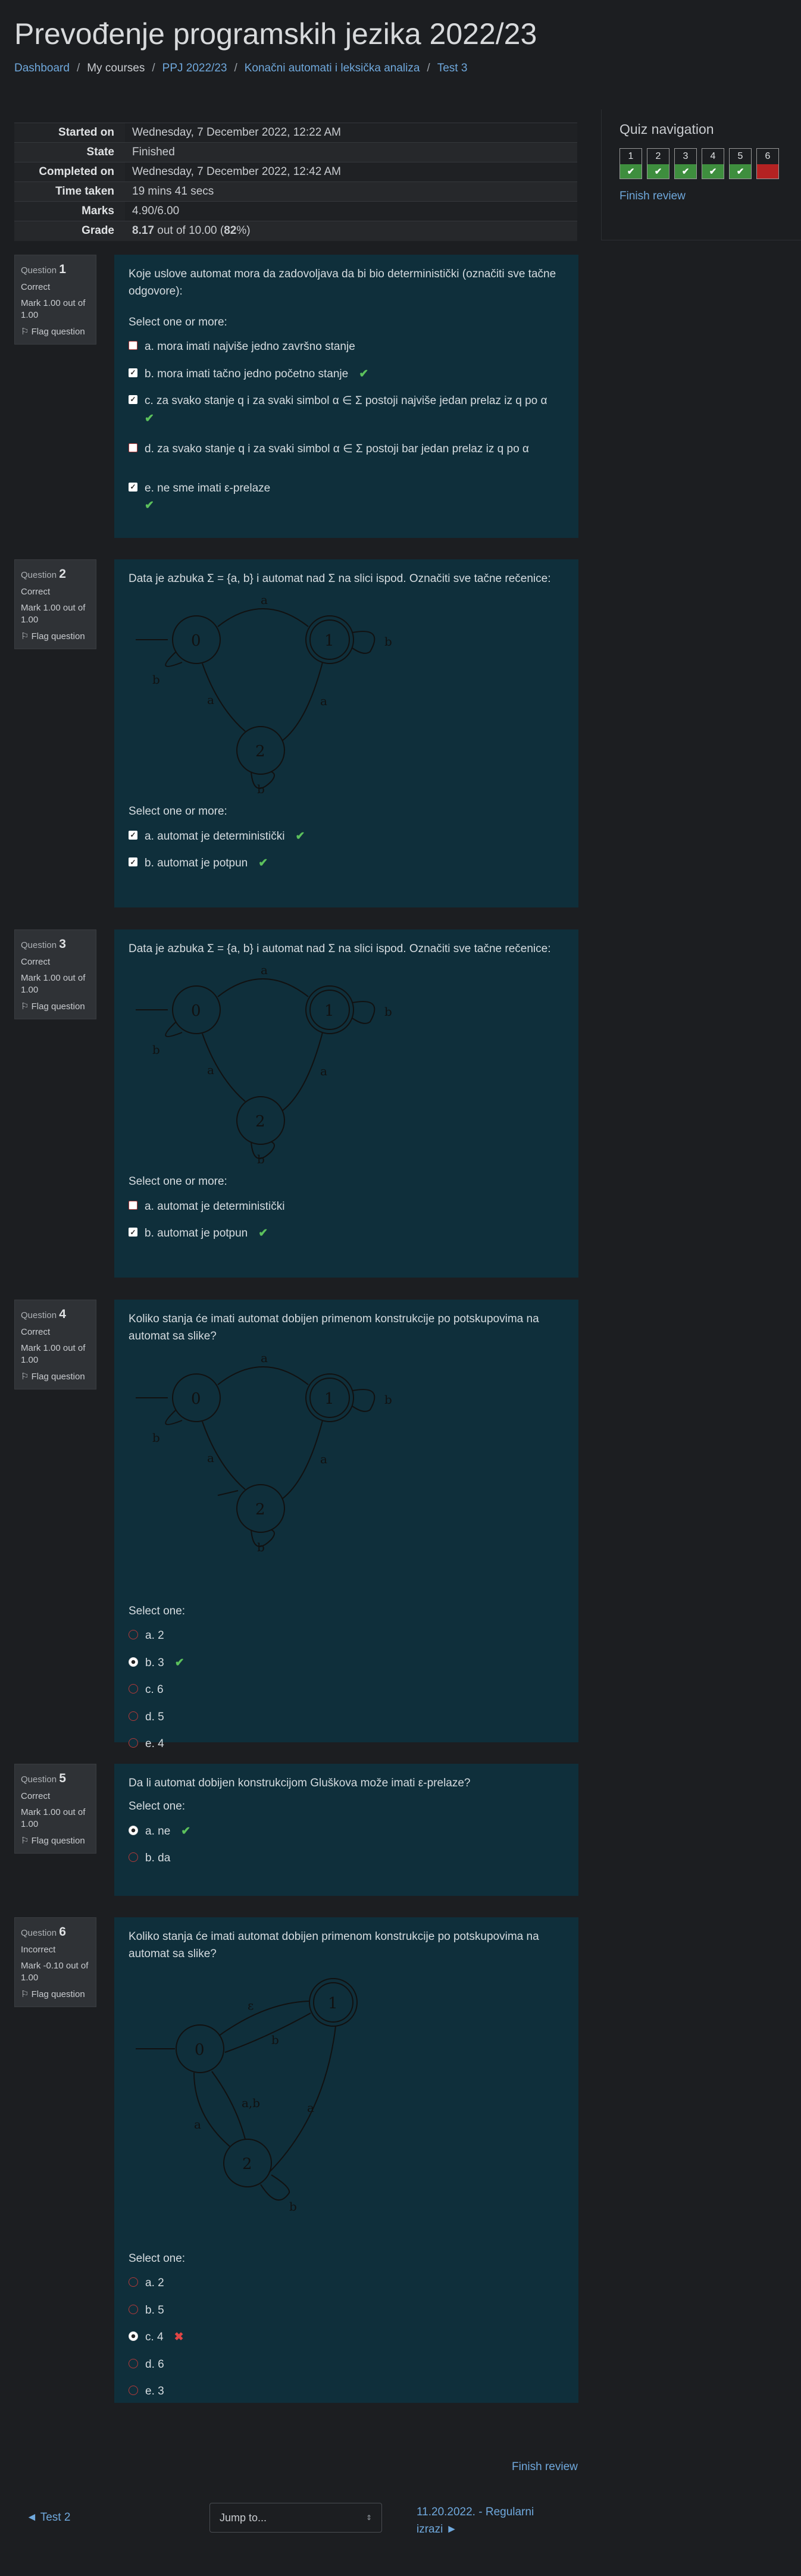 The height and width of the screenshot is (2576, 801). What do you see at coordinates (195, 68) in the screenshot?
I see `breadcrumb-course: PPJ 2022/23` at bounding box center [195, 68].